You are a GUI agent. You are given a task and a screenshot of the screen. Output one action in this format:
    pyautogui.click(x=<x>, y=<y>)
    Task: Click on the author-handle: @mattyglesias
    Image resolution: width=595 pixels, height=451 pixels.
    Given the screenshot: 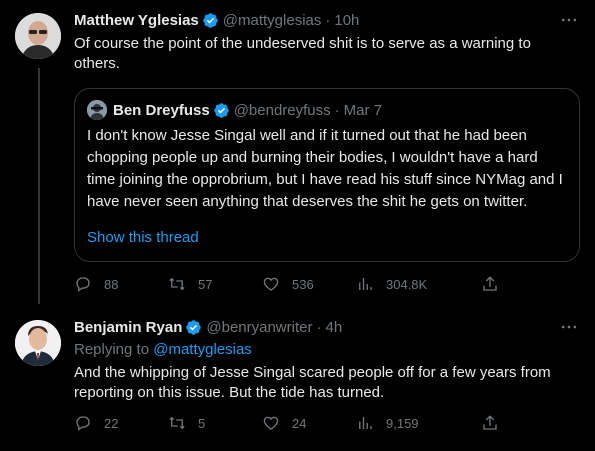 What is the action you would take?
    pyautogui.click(x=272, y=20)
    